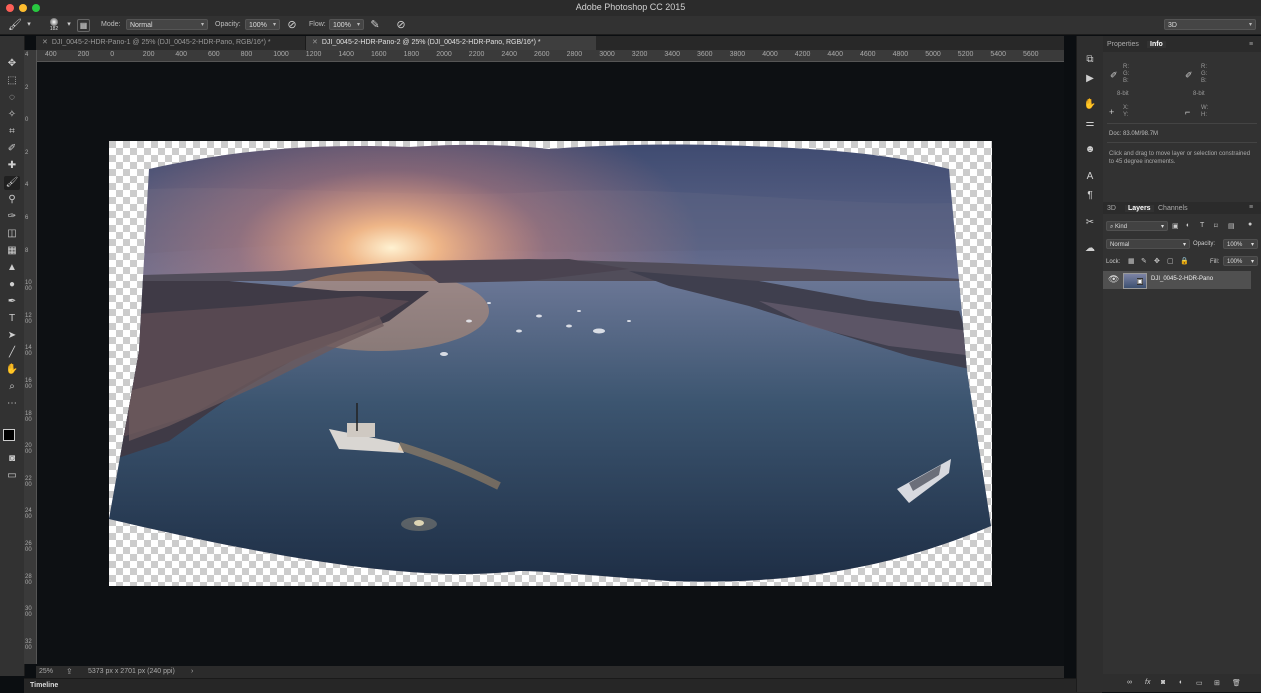  What do you see at coordinates (83, 25) in the screenshot?
I see `brush-panel-toggle-icon: ▦` at bounding box center [83, 25].